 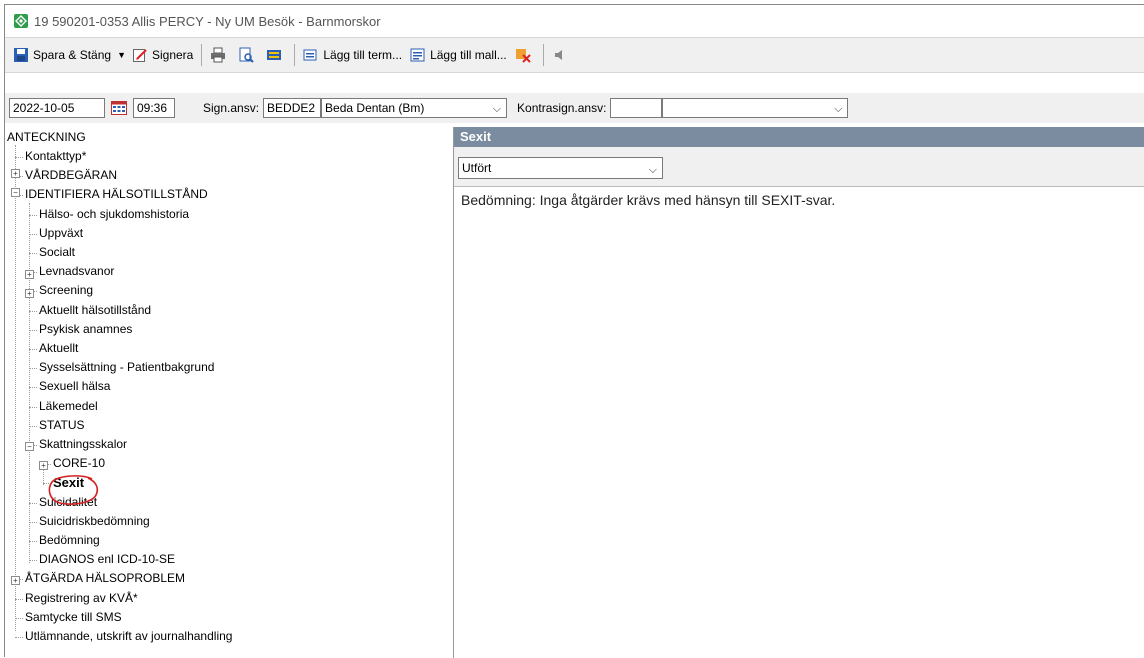 I want to click on dropdown-arrow-icon: ▼, so click(x=121, y=55).